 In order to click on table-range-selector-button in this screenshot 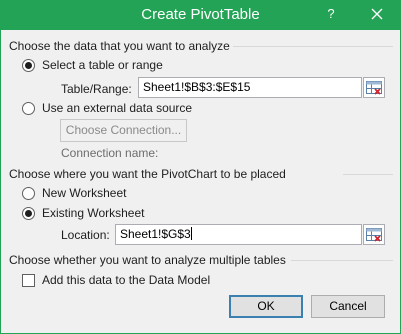, I will do `click(374, 87)`.